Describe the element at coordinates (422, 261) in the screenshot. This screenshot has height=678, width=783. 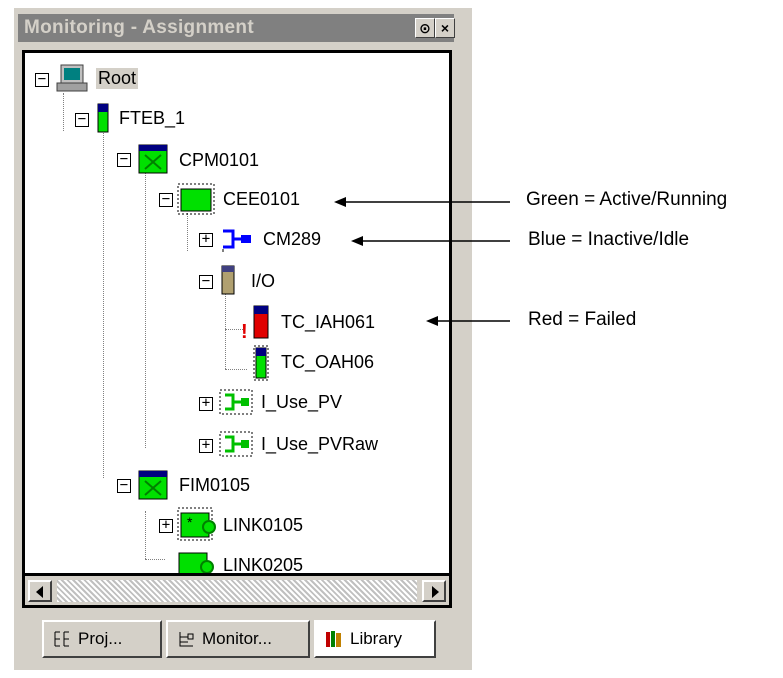
I see `annotation-arrows` at that location.